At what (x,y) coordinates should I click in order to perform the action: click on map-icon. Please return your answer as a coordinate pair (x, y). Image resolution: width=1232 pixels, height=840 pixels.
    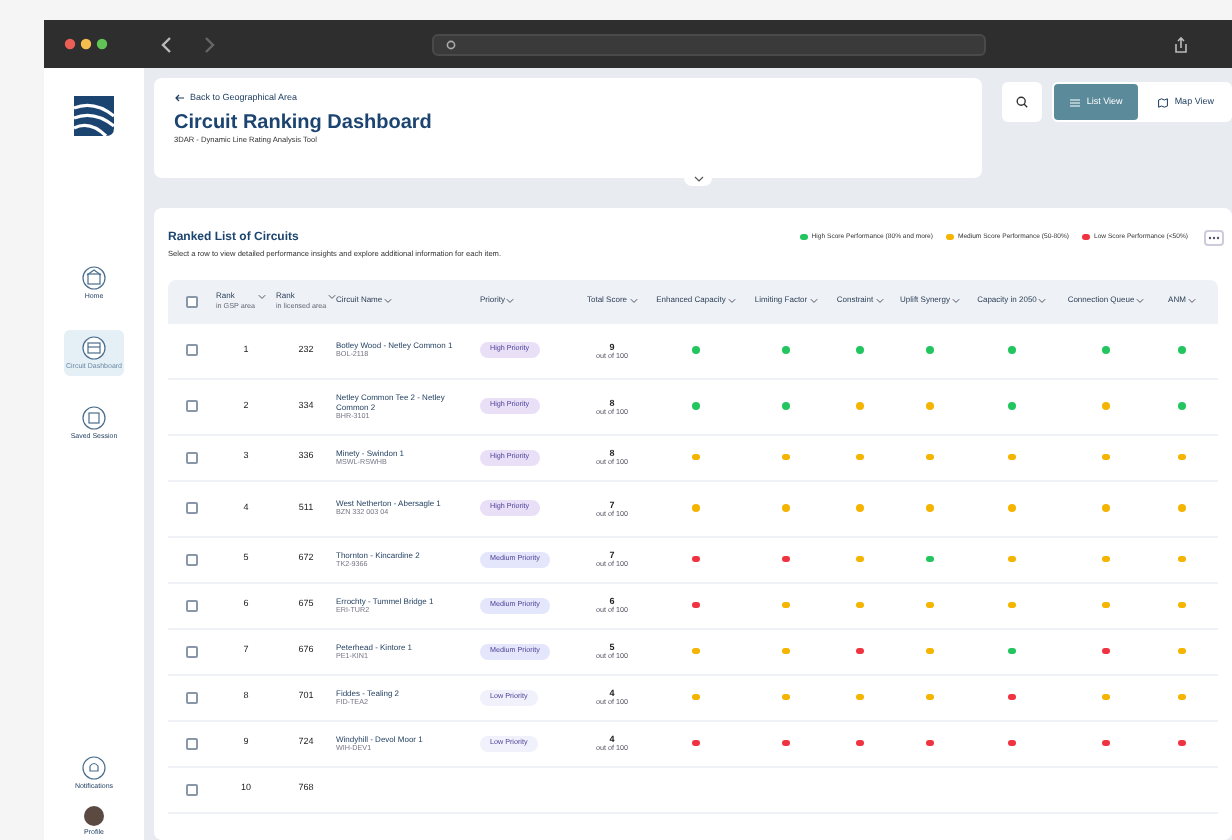
    Looking at the image, I should click on (1163, 102).